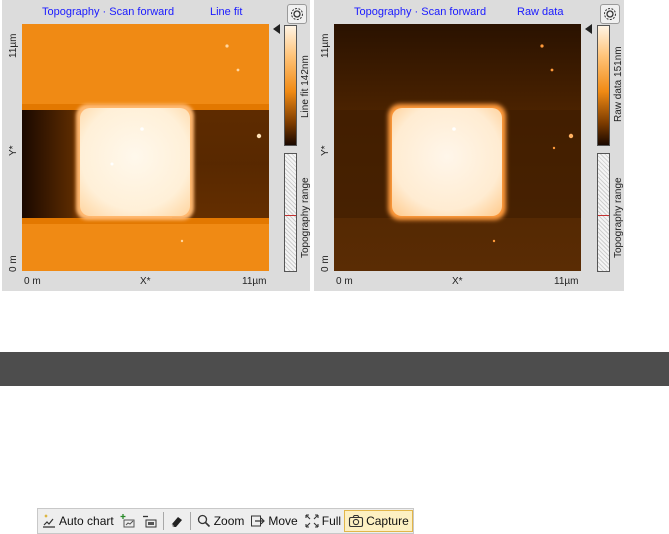 Image resolution: width=669 pixels, height=534 pixels. What do you see at coordinates (290, 85) in the screenshot?
I see `left-colorbar` at bounding box center [290, 85].